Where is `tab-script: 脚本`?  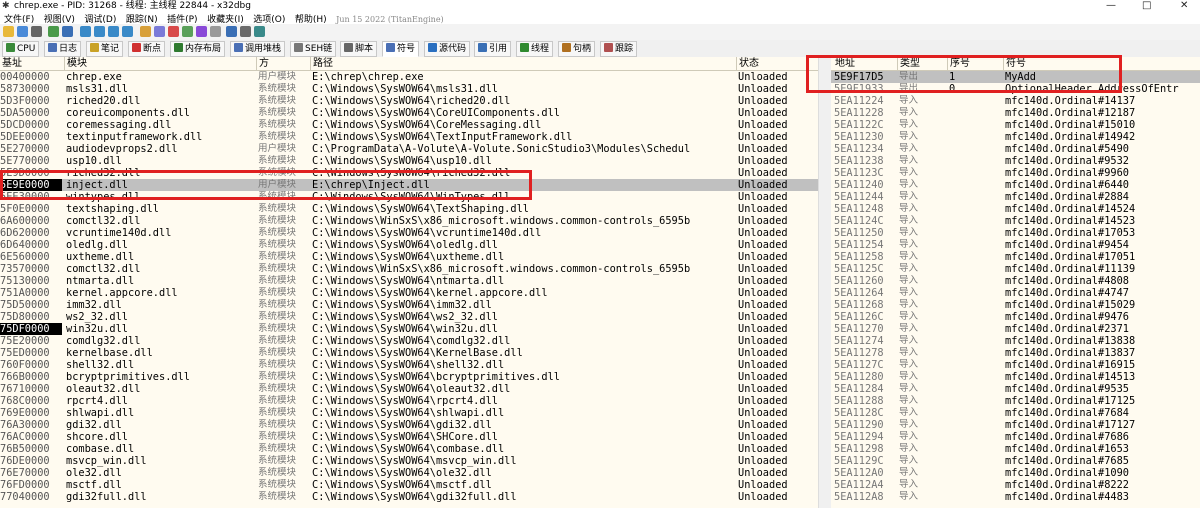 tab-script: 脚本 is located at coordinates (359, 49).